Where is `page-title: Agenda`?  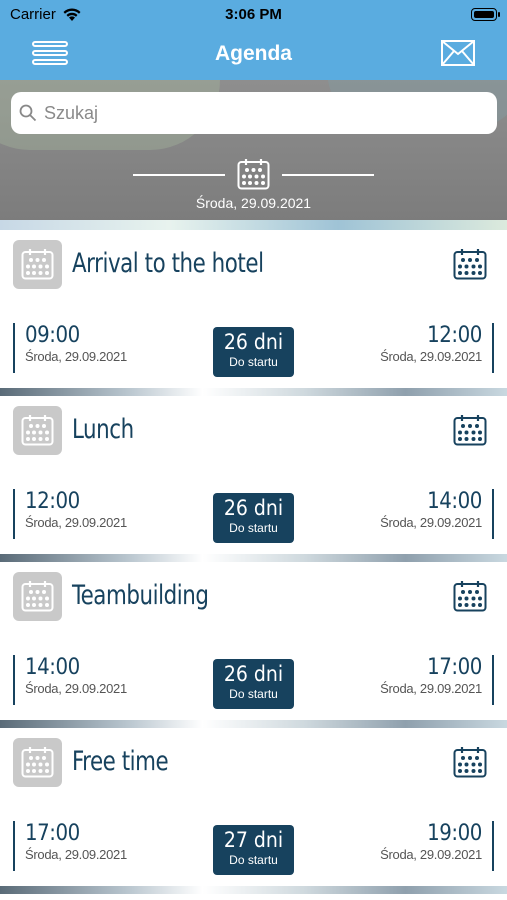
page-title: Agenda is located at coordinates (253, 53).